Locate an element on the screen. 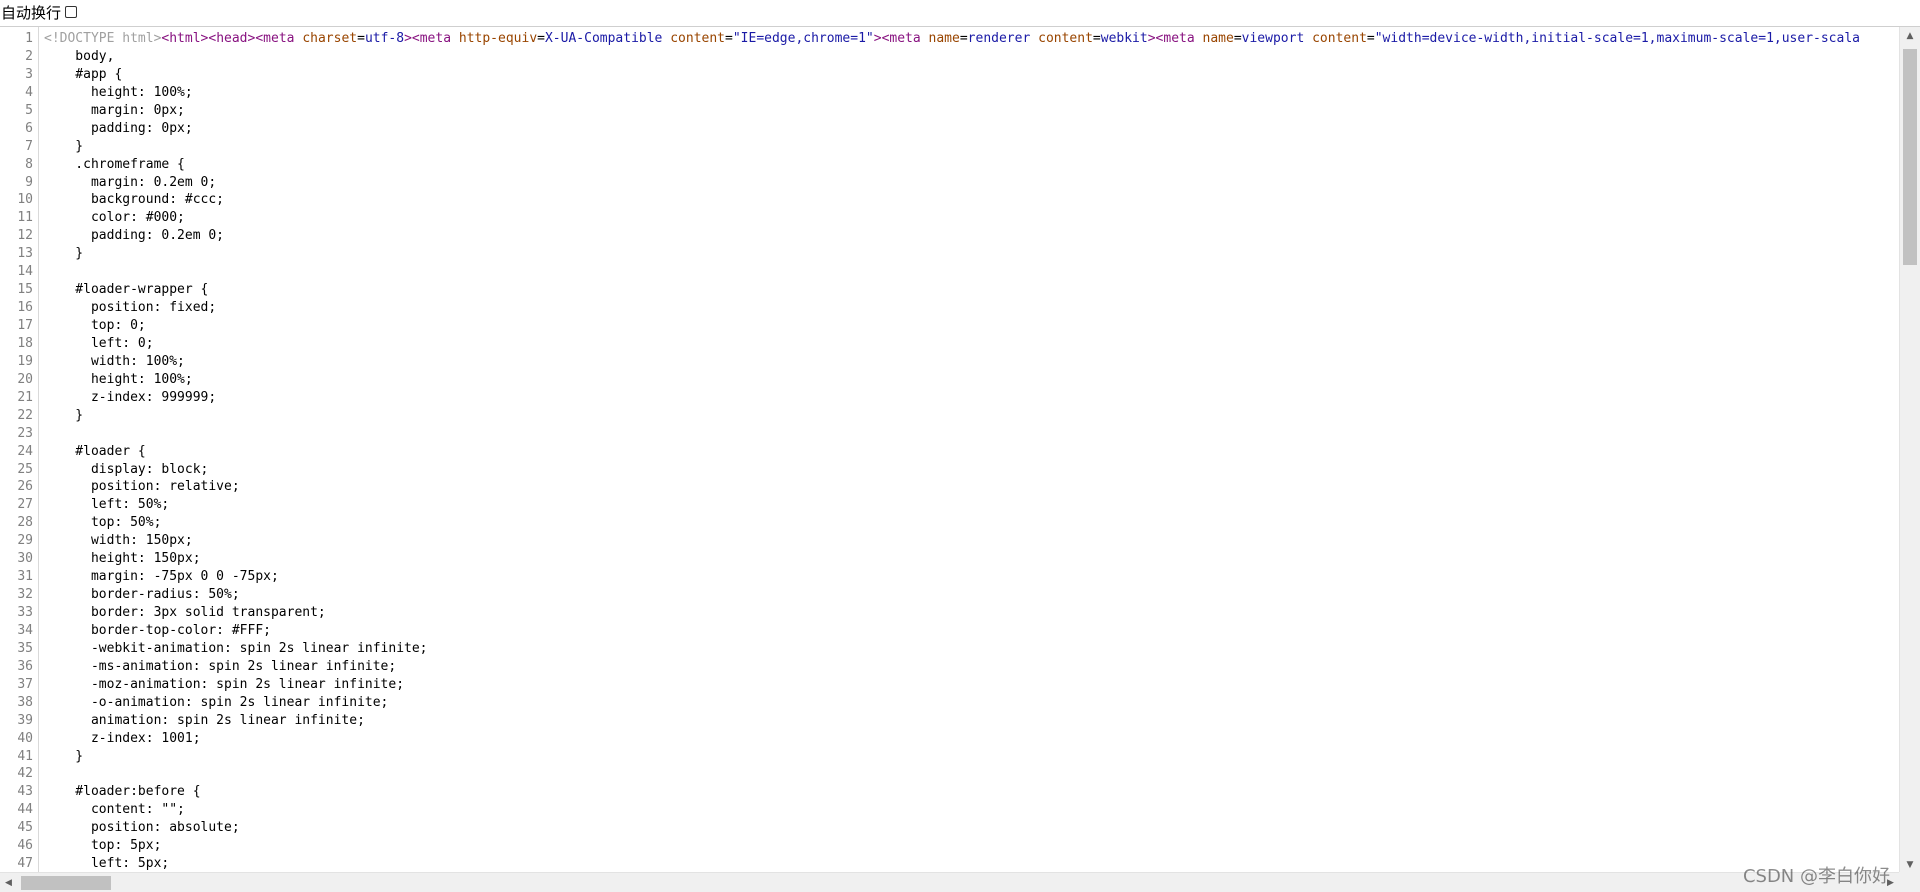 The image size is (1920, 892). code-line: 16 position: fixed; is located at coordinates (949, 308).